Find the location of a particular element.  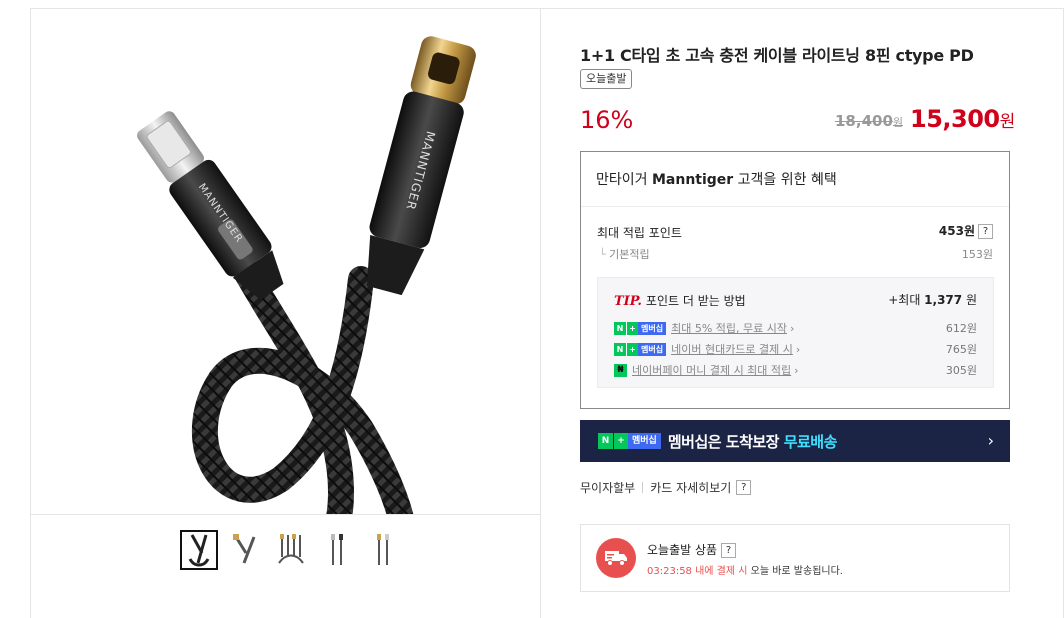

benefit-heading: 만타이거 Manntiger 고객을 위한 혜택 is located at coordinates (795, 179).